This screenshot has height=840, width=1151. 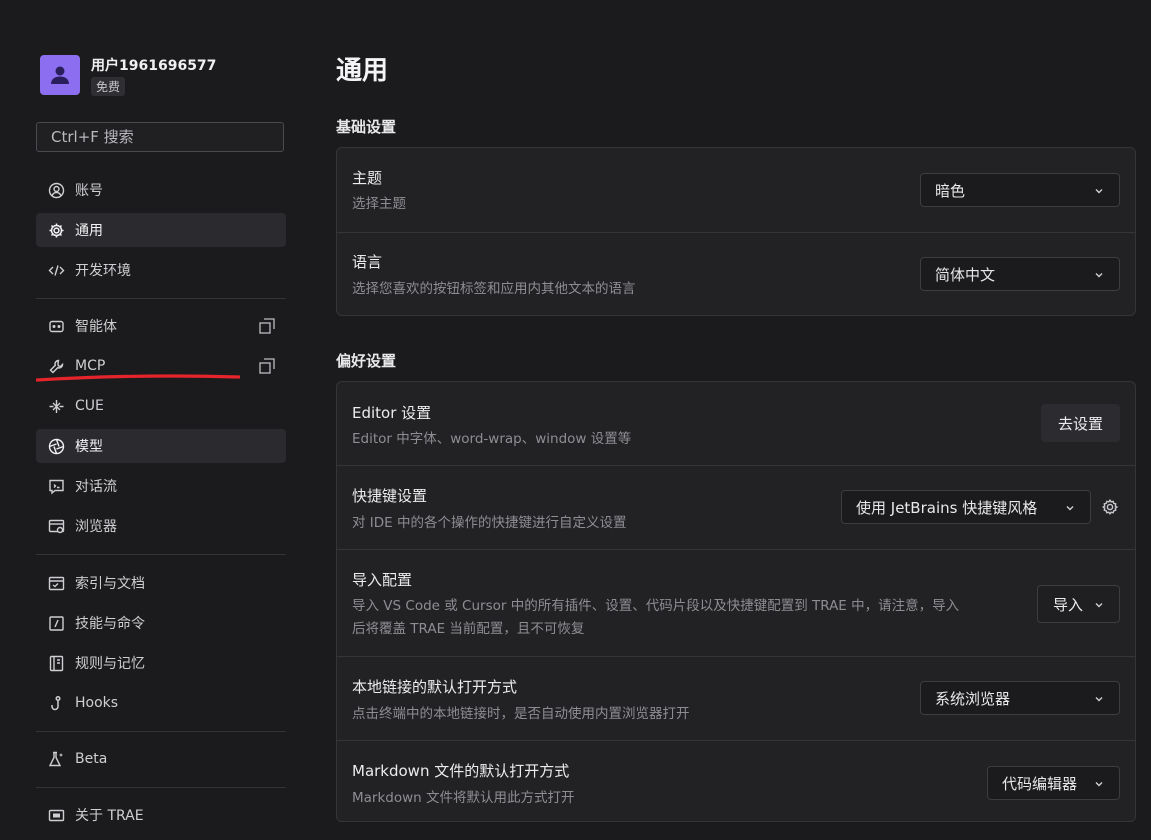 What do you see at coordinates (96, 527) in the screenshot?
I see `sidebar-item-label: 浏览器` at bounding box center [96, 527].